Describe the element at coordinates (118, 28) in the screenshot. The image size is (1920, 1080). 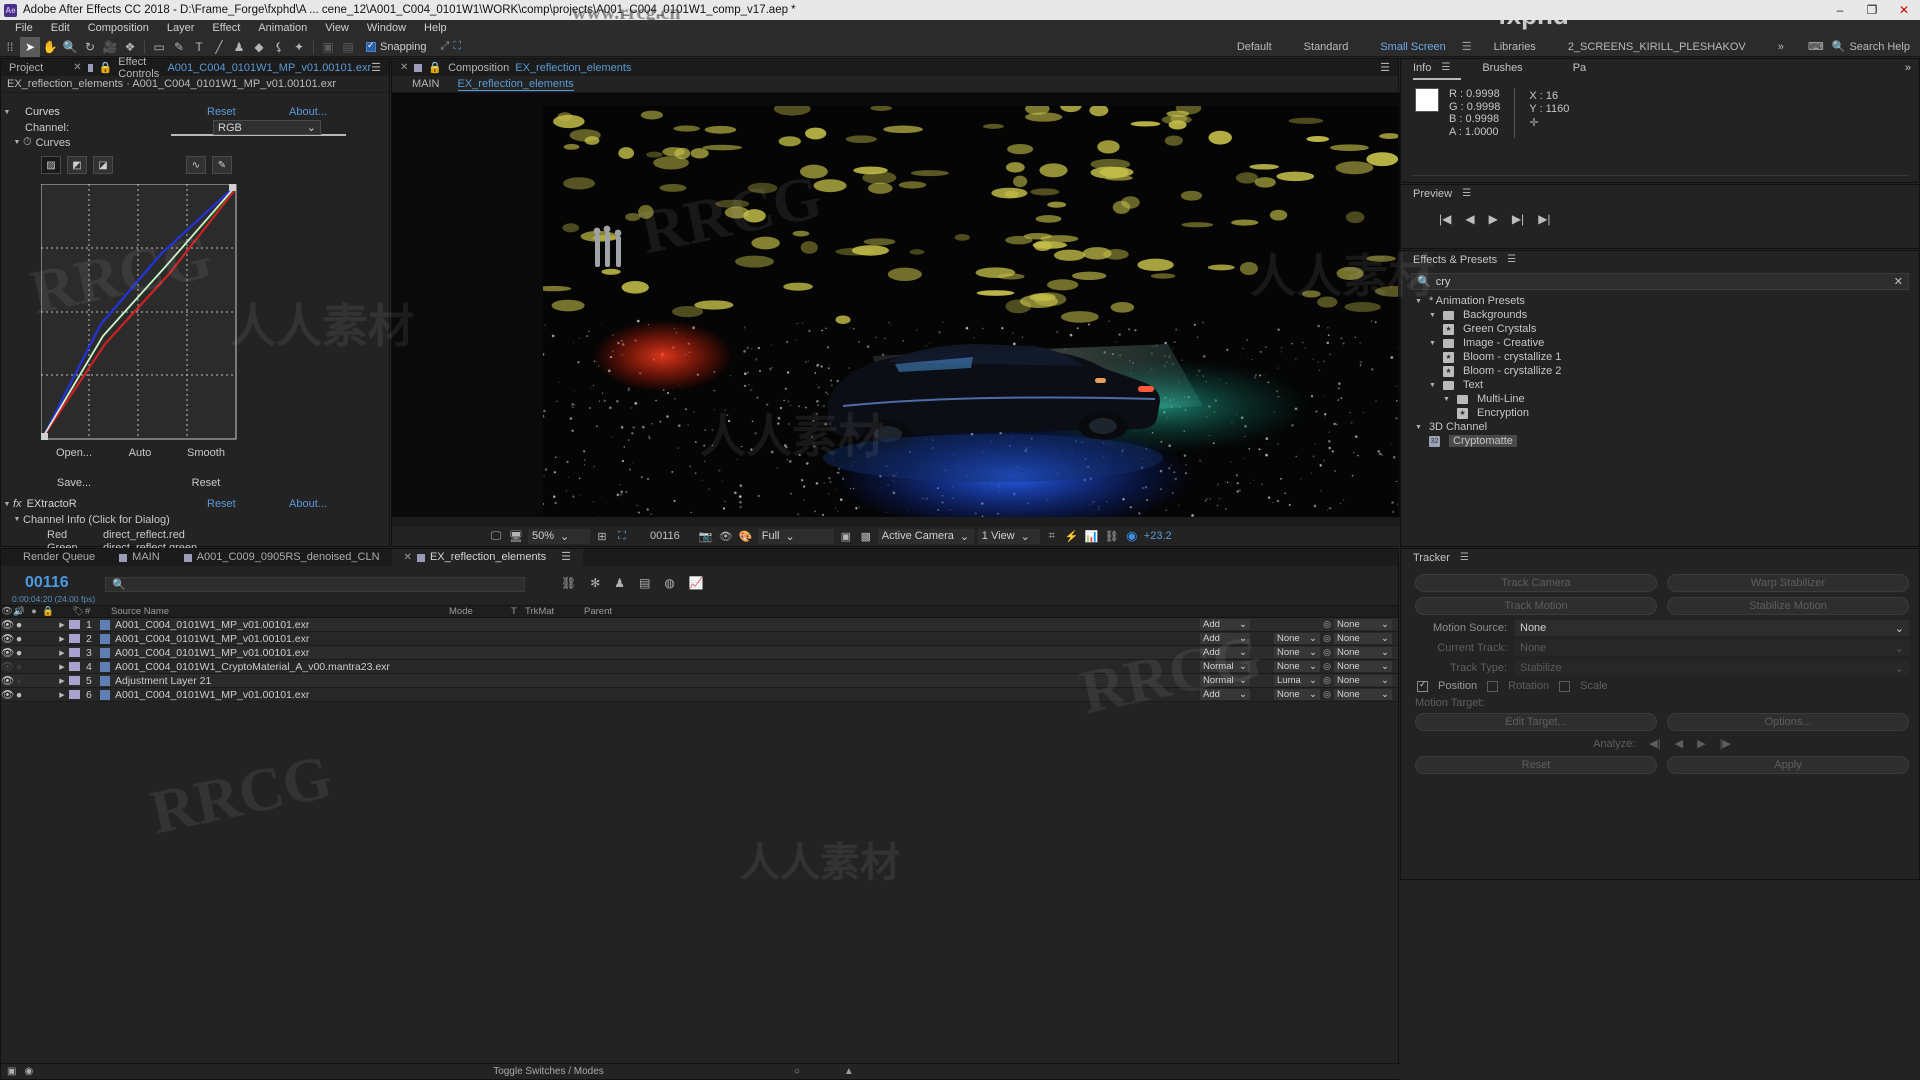
I see `menu-item-composition: Composition` at that location.